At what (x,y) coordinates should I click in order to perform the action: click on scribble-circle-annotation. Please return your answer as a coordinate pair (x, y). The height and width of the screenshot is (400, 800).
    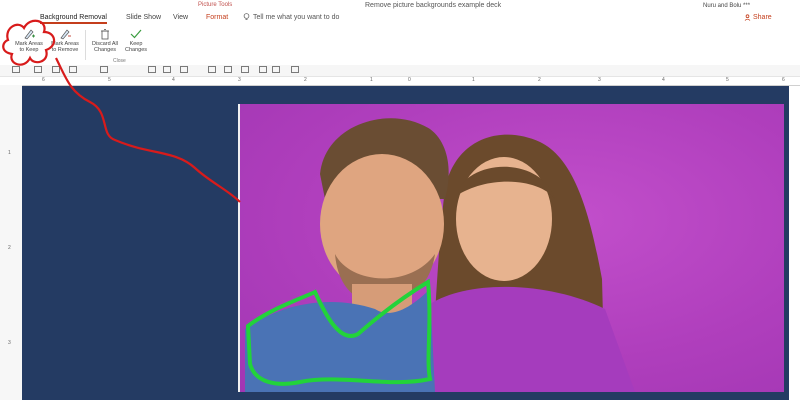
    Looking at the image, I should click on (29, 42).